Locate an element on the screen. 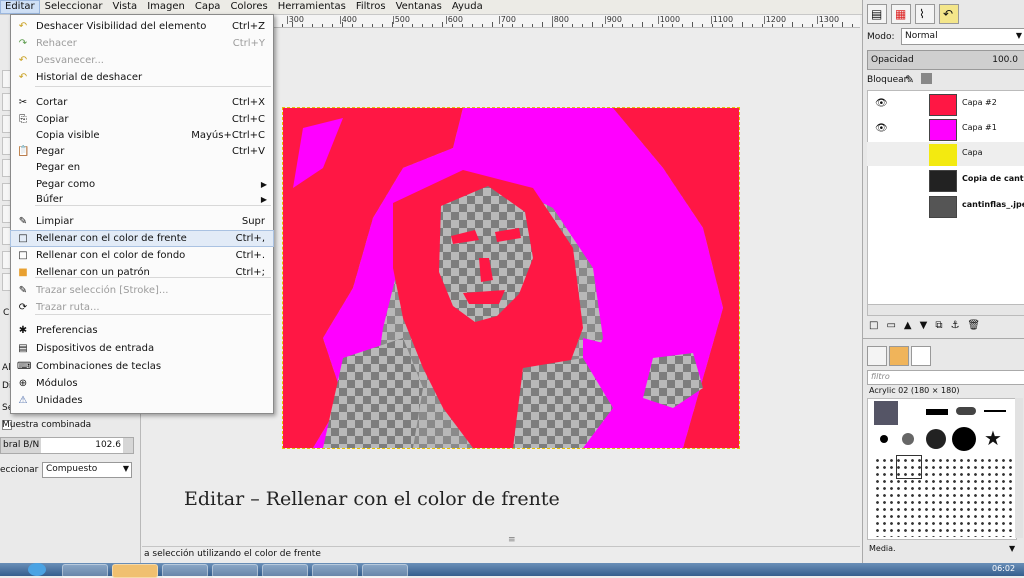  menu-item-label: Pegar como is located at coordinates (66, 184).